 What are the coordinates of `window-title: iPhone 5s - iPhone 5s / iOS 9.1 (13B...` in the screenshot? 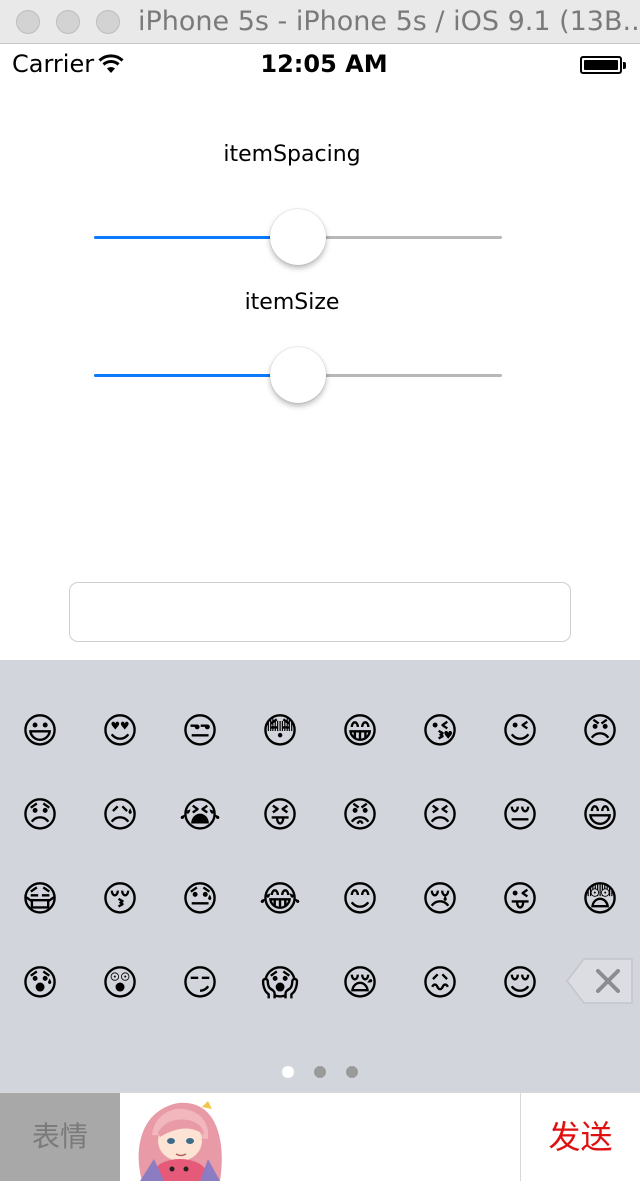 It's located at (389, 21).